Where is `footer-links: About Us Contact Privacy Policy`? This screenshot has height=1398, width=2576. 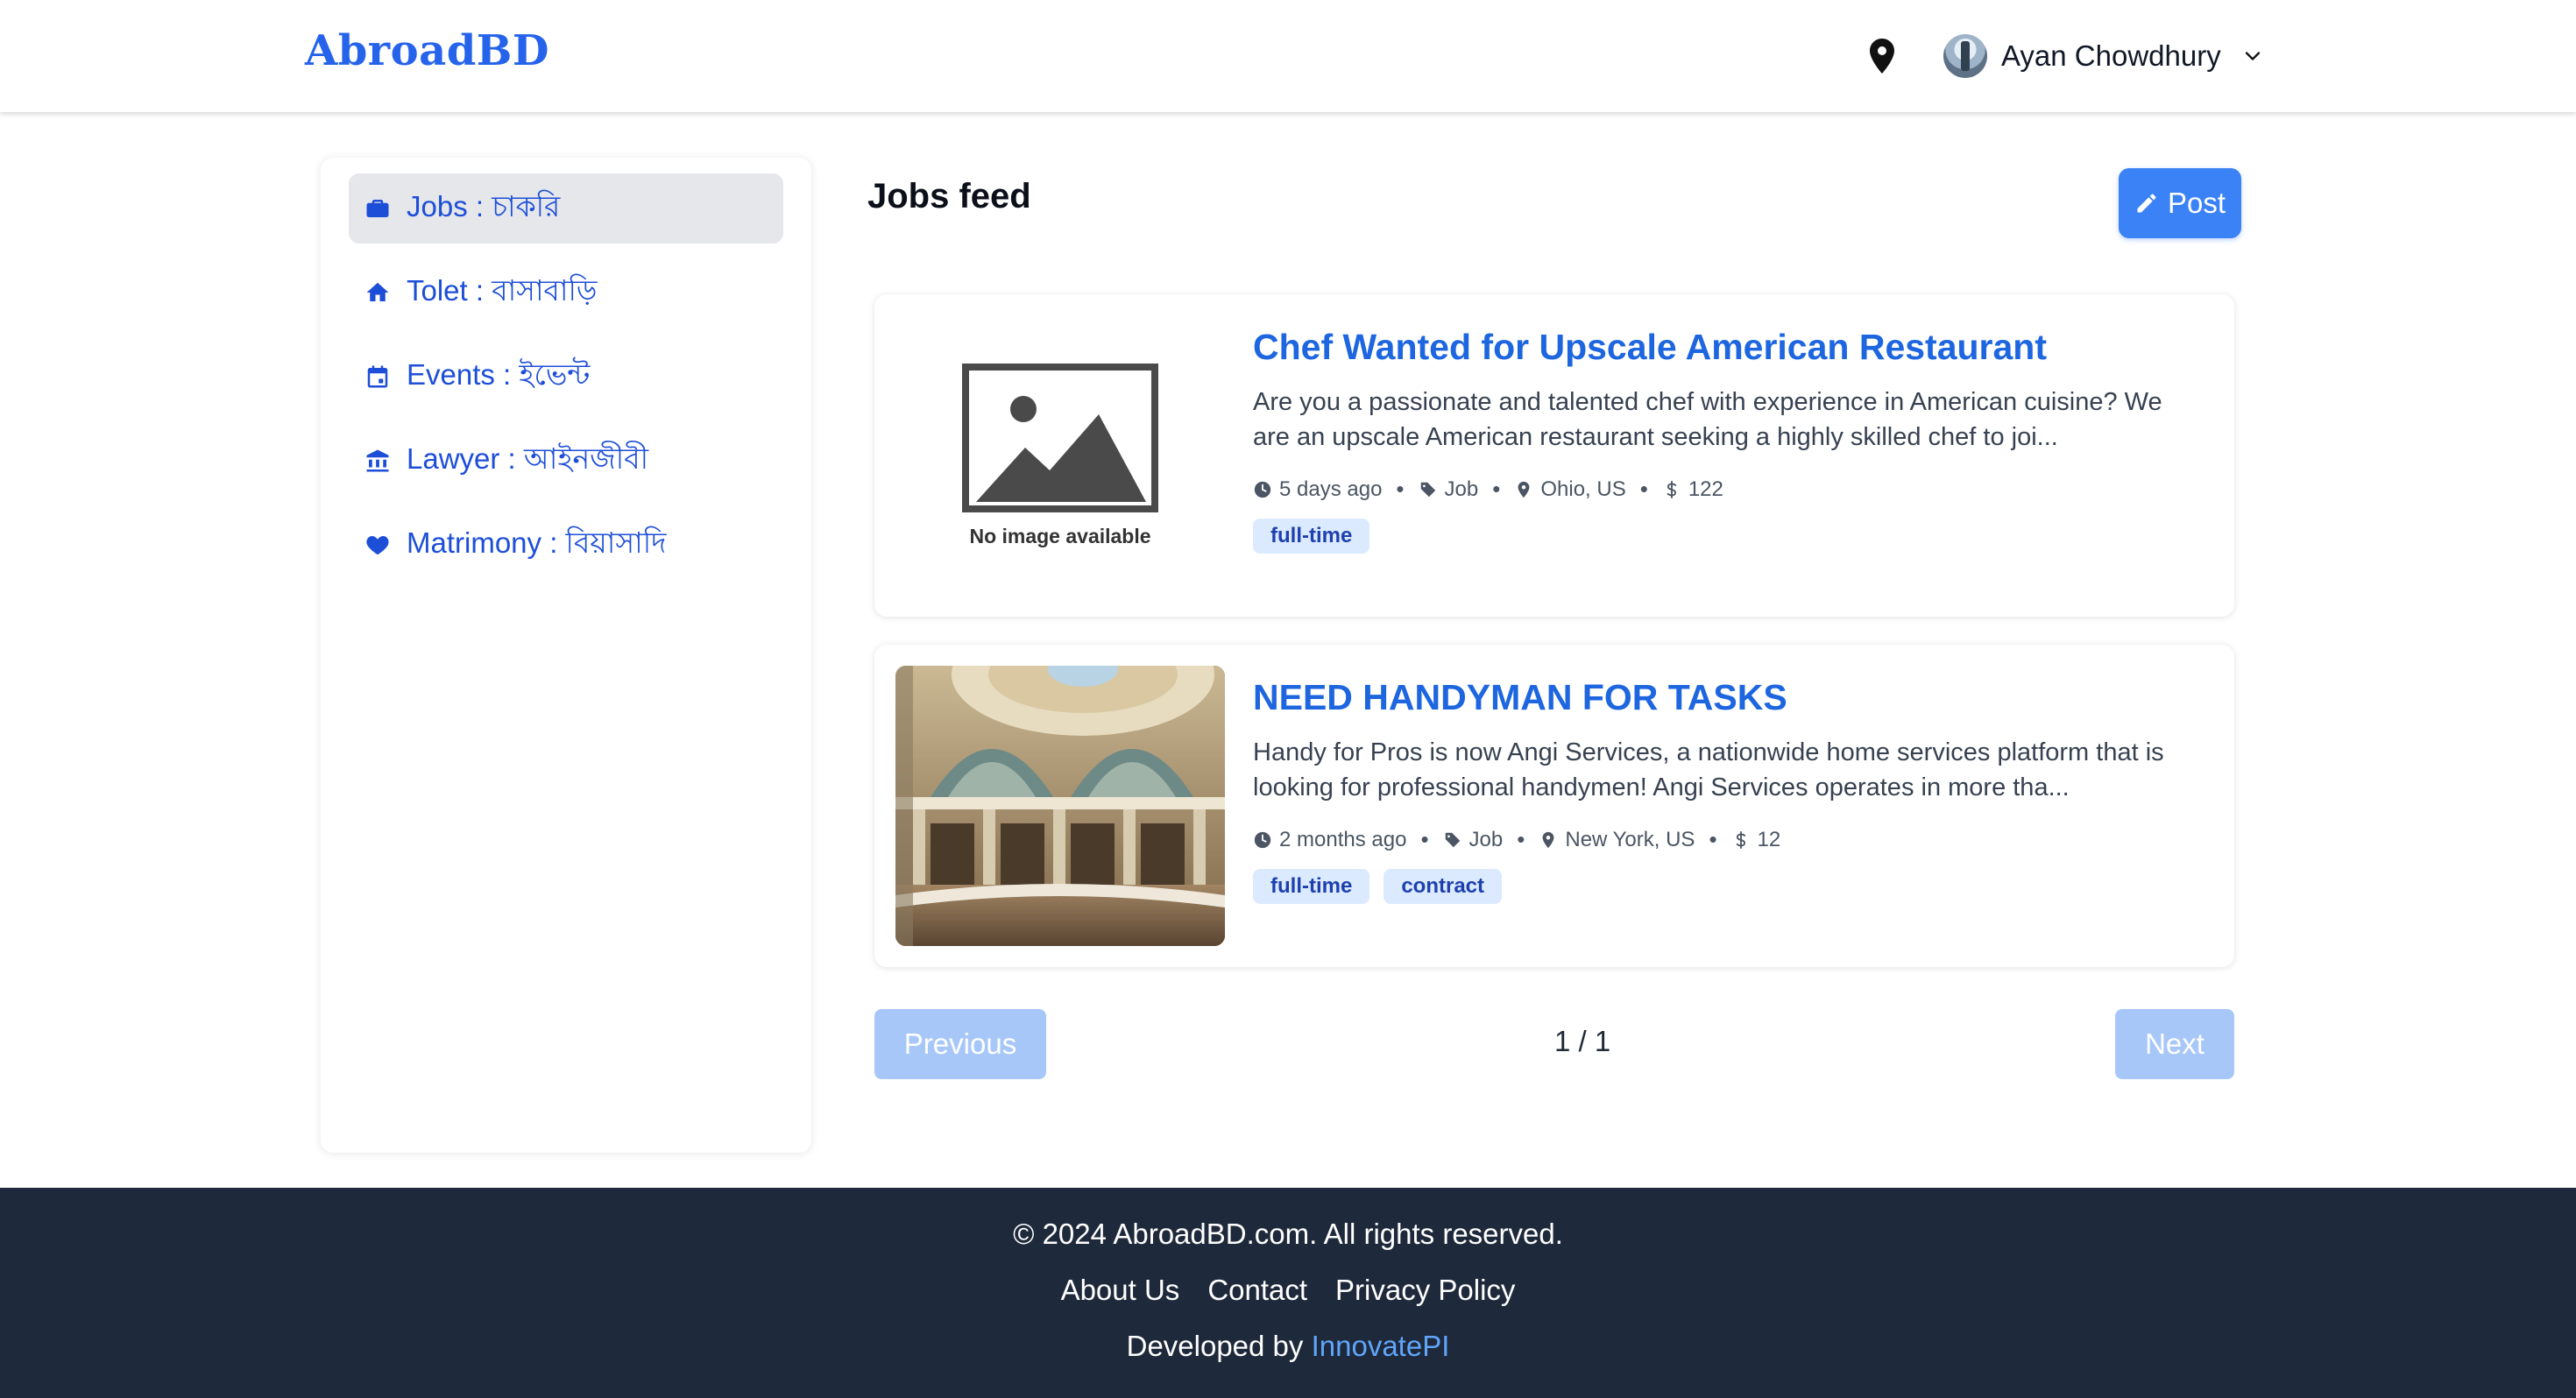
footer-links: About Us Contact Privacy Policy is located at coordinates (1288, 1290).